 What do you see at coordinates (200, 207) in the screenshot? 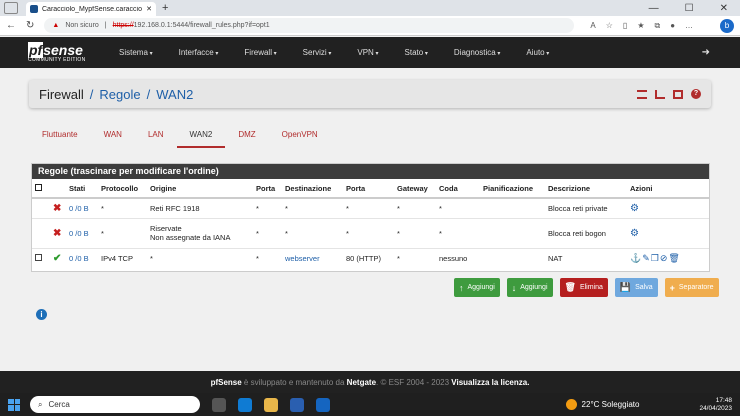
I see `cell-source: Reti RFC 1918` at bounding box center [200, 207].